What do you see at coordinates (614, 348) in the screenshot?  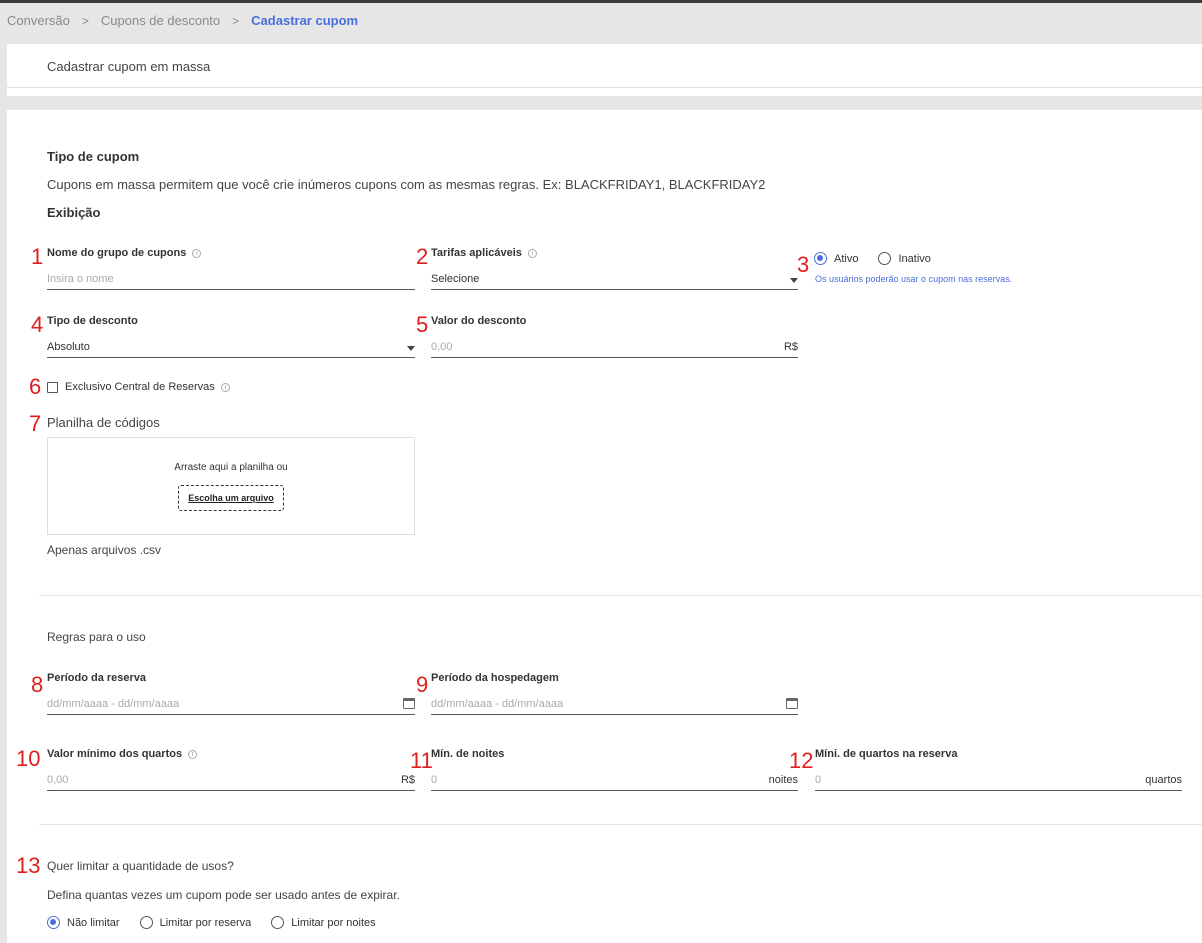 I see `valor-desconto-input: 0,00 R$` at bounding box center [614, 348].